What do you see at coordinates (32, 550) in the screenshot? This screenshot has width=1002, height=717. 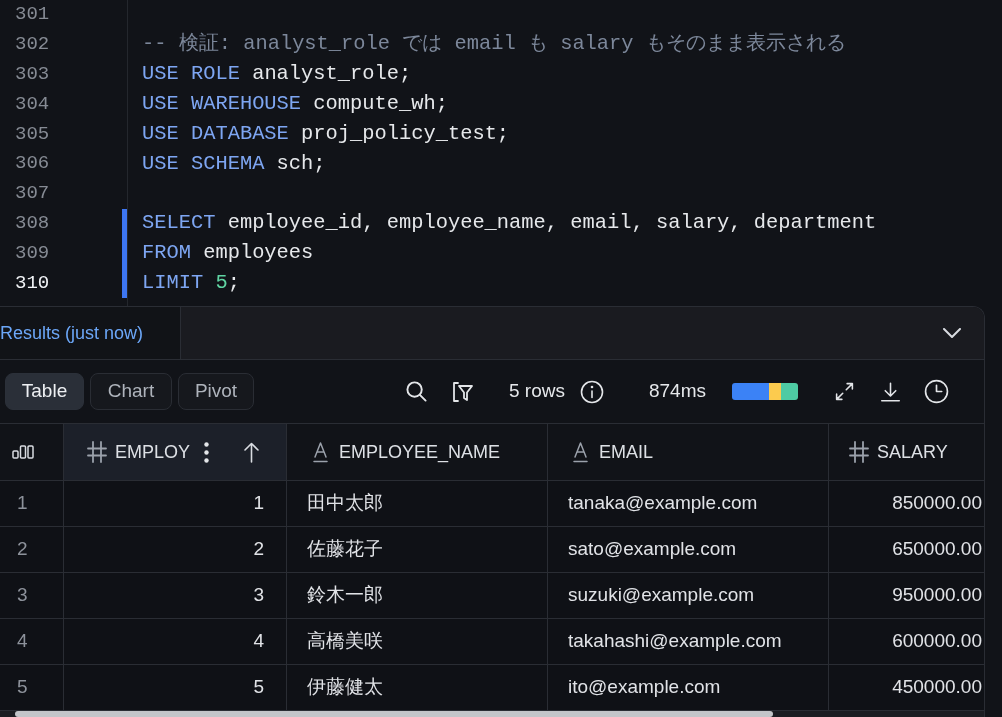 I see `row-number: 2` at bounding box center [32, 550].